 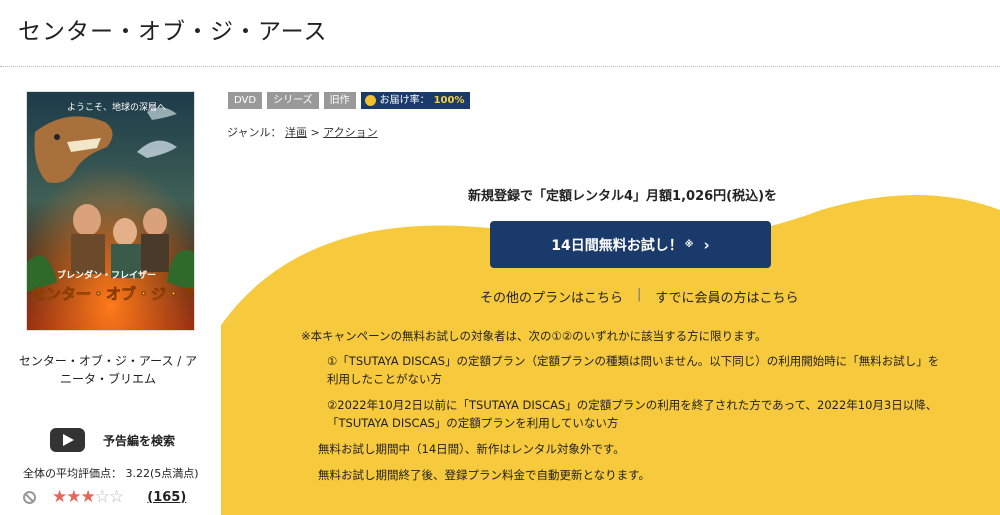 I want to click on tag-old-release: 旧作, so click(x=339, y=100).